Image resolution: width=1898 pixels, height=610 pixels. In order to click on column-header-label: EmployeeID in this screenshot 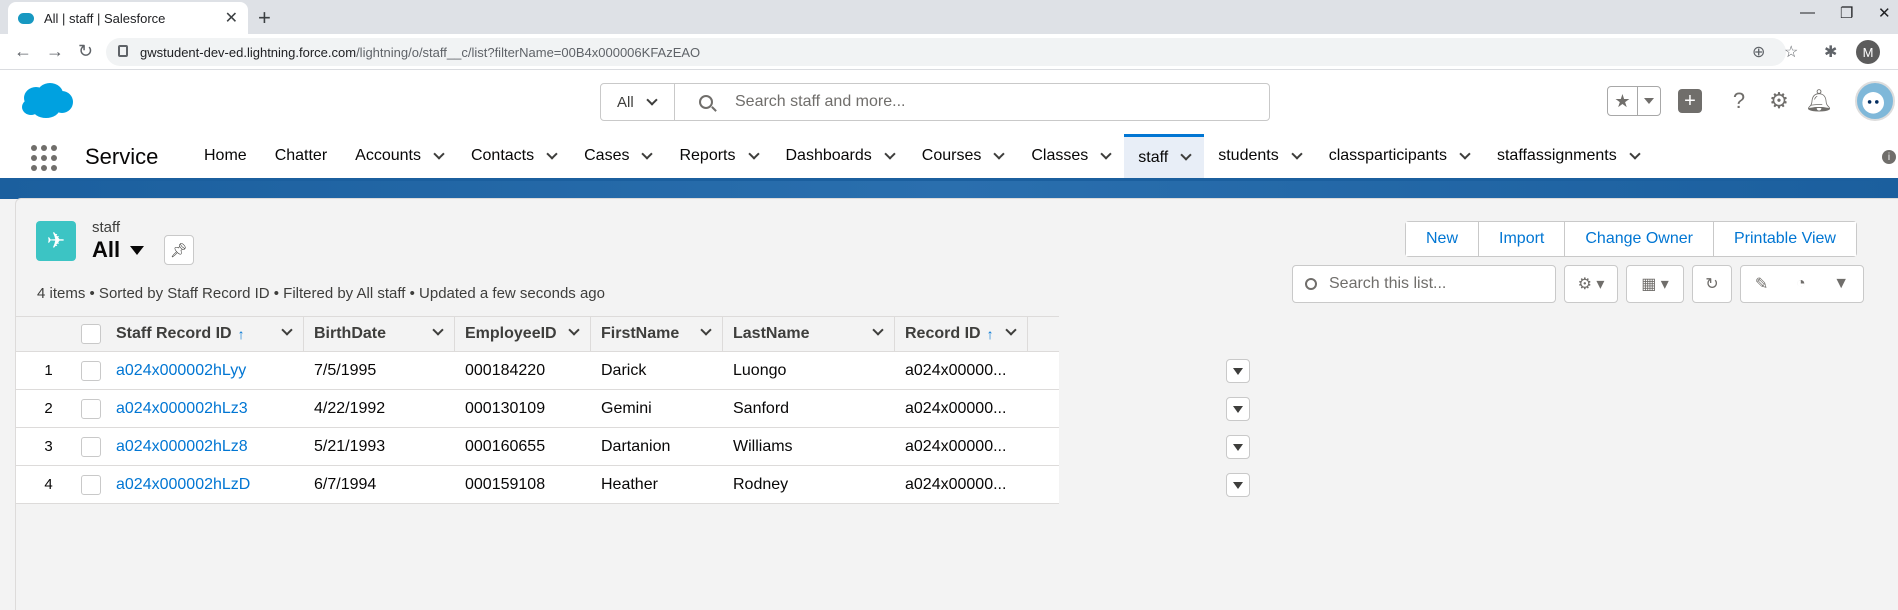, I will do `click(511, 333)`.